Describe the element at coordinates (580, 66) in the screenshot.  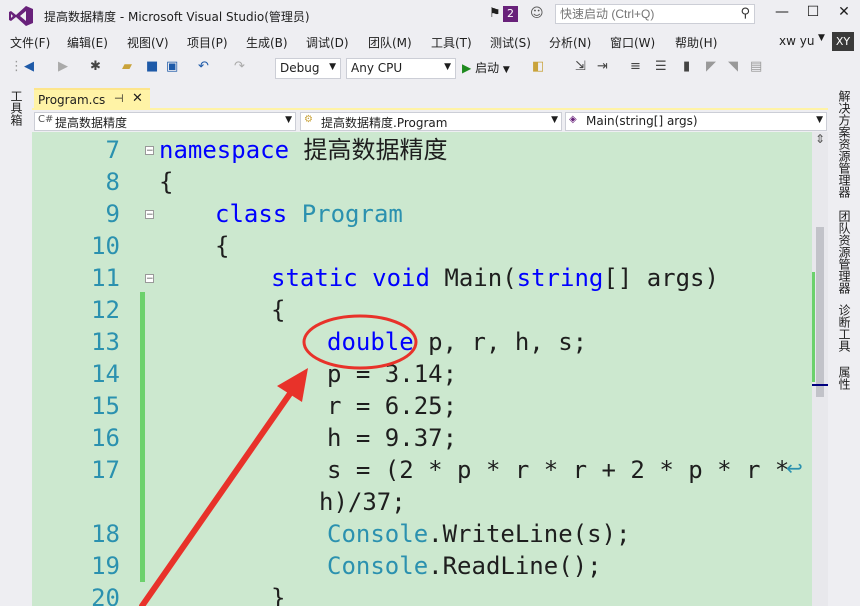
I see `step-into-icon: ⇲` at that location.